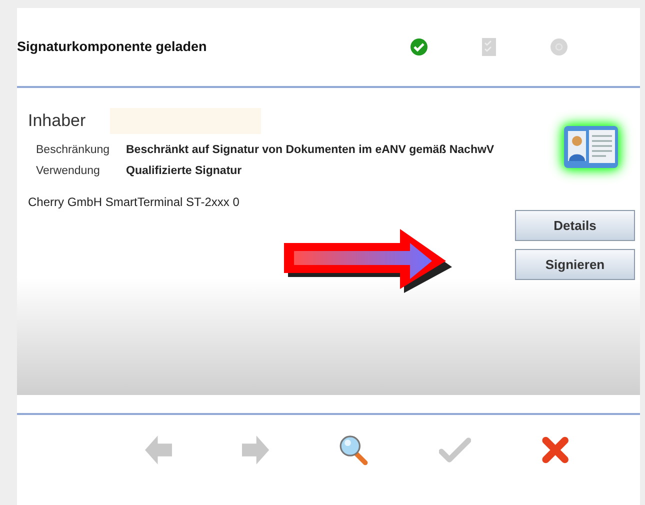  What do you see at coordinates (310, 150) in the screenshot?
I see `property-value: Beschränkt auf Signatur von Dokumenten im eANV gemäß NachwV` at bounding box center [310, 150].